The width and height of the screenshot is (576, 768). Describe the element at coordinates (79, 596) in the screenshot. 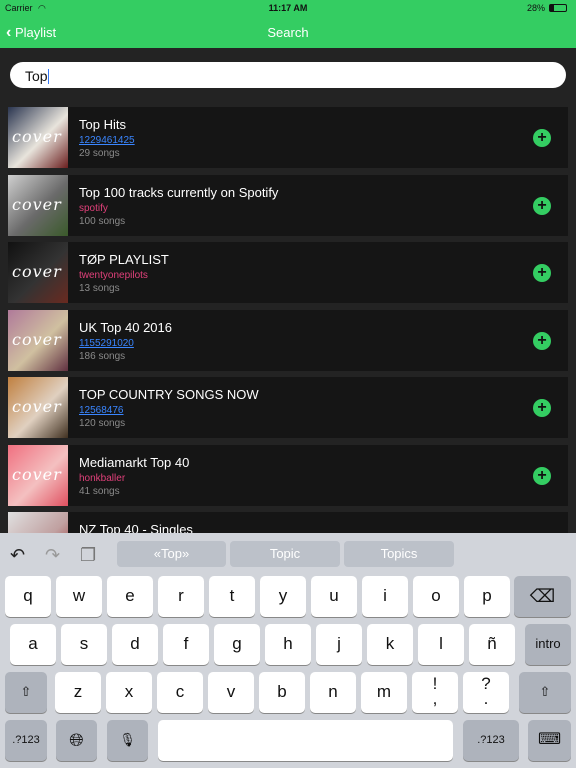

I see `key: w` at that location.